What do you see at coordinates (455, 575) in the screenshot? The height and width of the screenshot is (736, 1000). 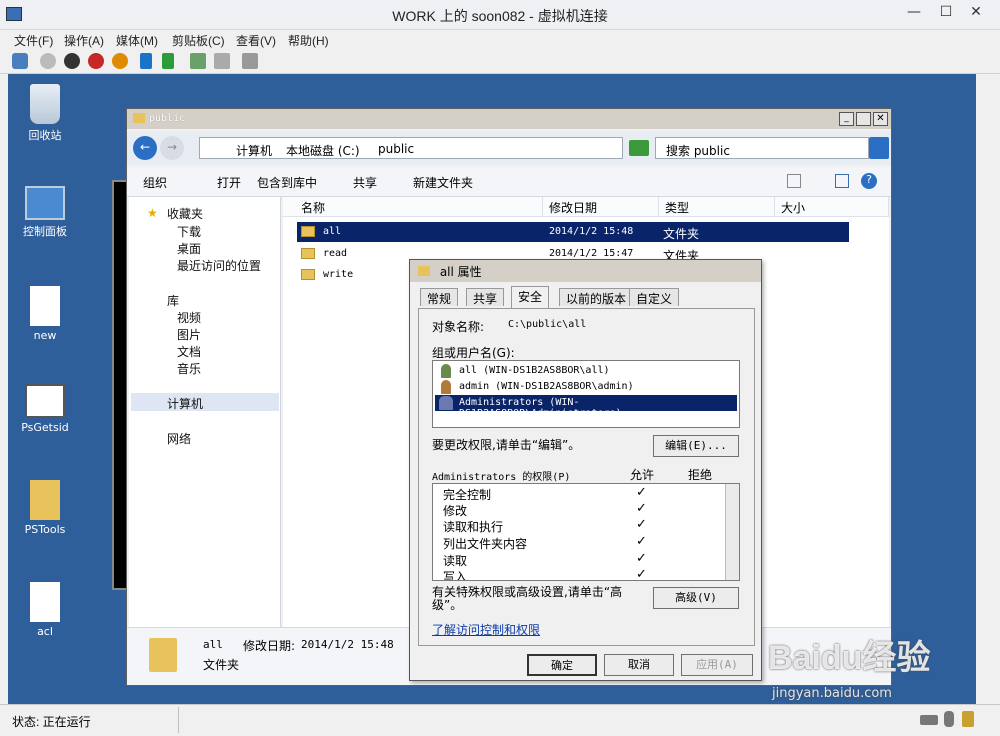 I see `permission-name: 写入` at bounding box center [455, 575].